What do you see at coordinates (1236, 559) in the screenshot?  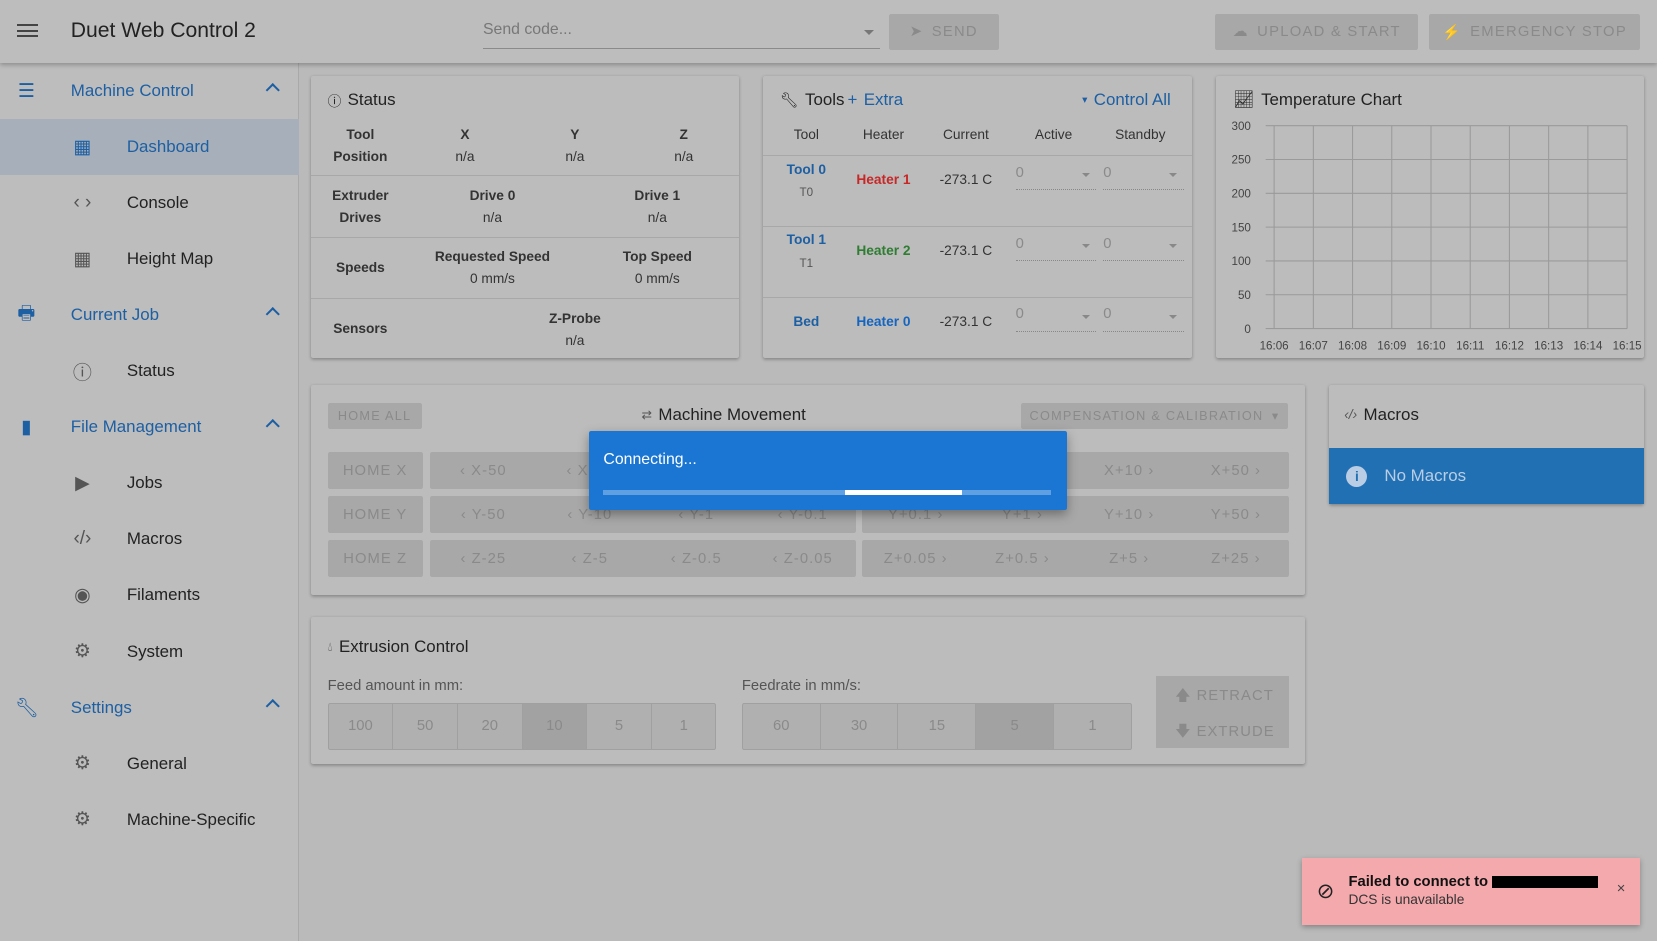 I see `move-button: Z+25 ›` at bounding box center [1236, 559].